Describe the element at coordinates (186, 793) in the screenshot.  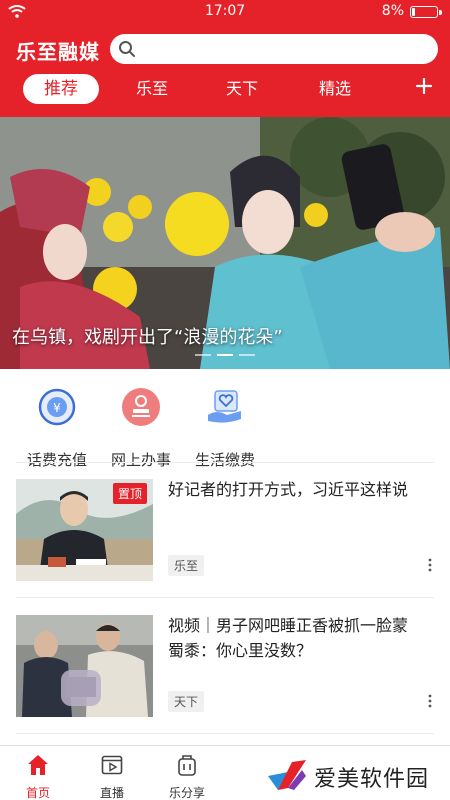
I see `nav-label: 乐分享` at that location.